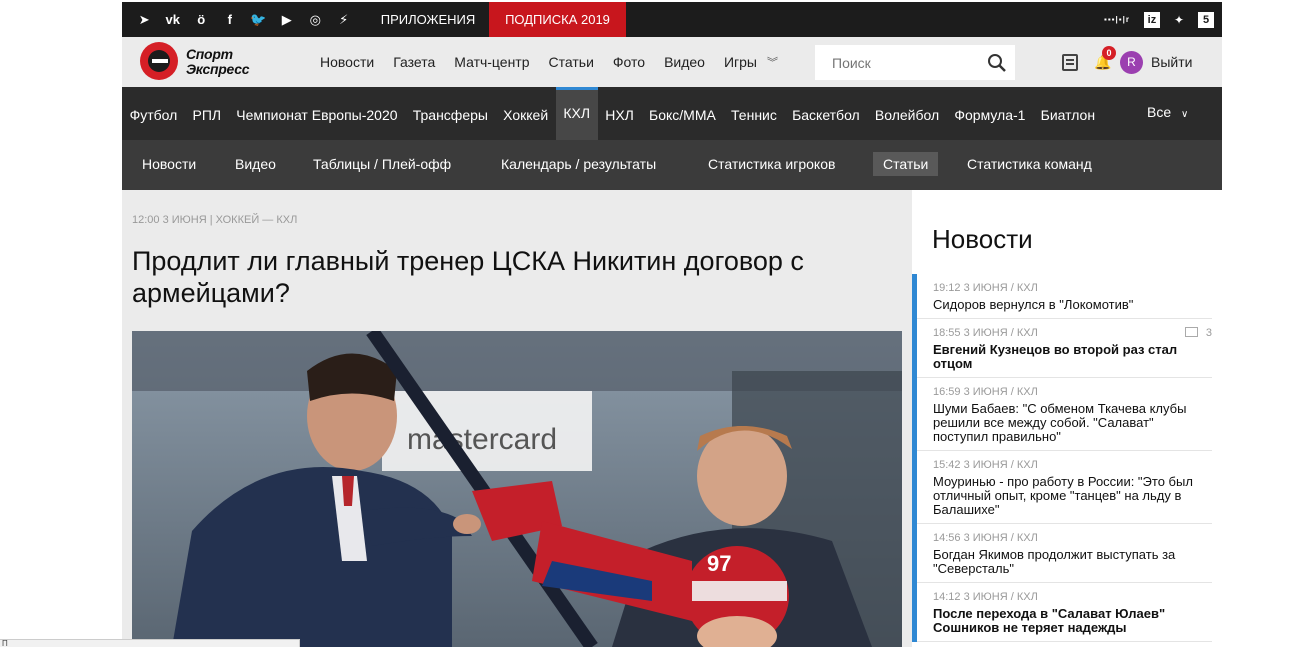 This screenshot has height=648, width=1305. Describe the element at coordinates (1185, 114) in the screenshot. I see `chevron-down-icon: ∨` at that location.